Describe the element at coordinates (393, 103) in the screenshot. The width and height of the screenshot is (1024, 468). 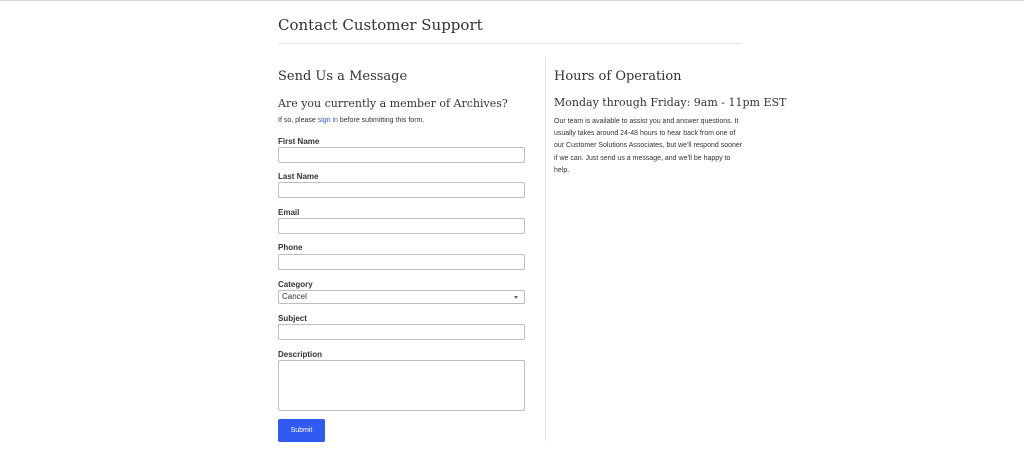
I see `member-question: Are you currently a member of Archives?` at that location.